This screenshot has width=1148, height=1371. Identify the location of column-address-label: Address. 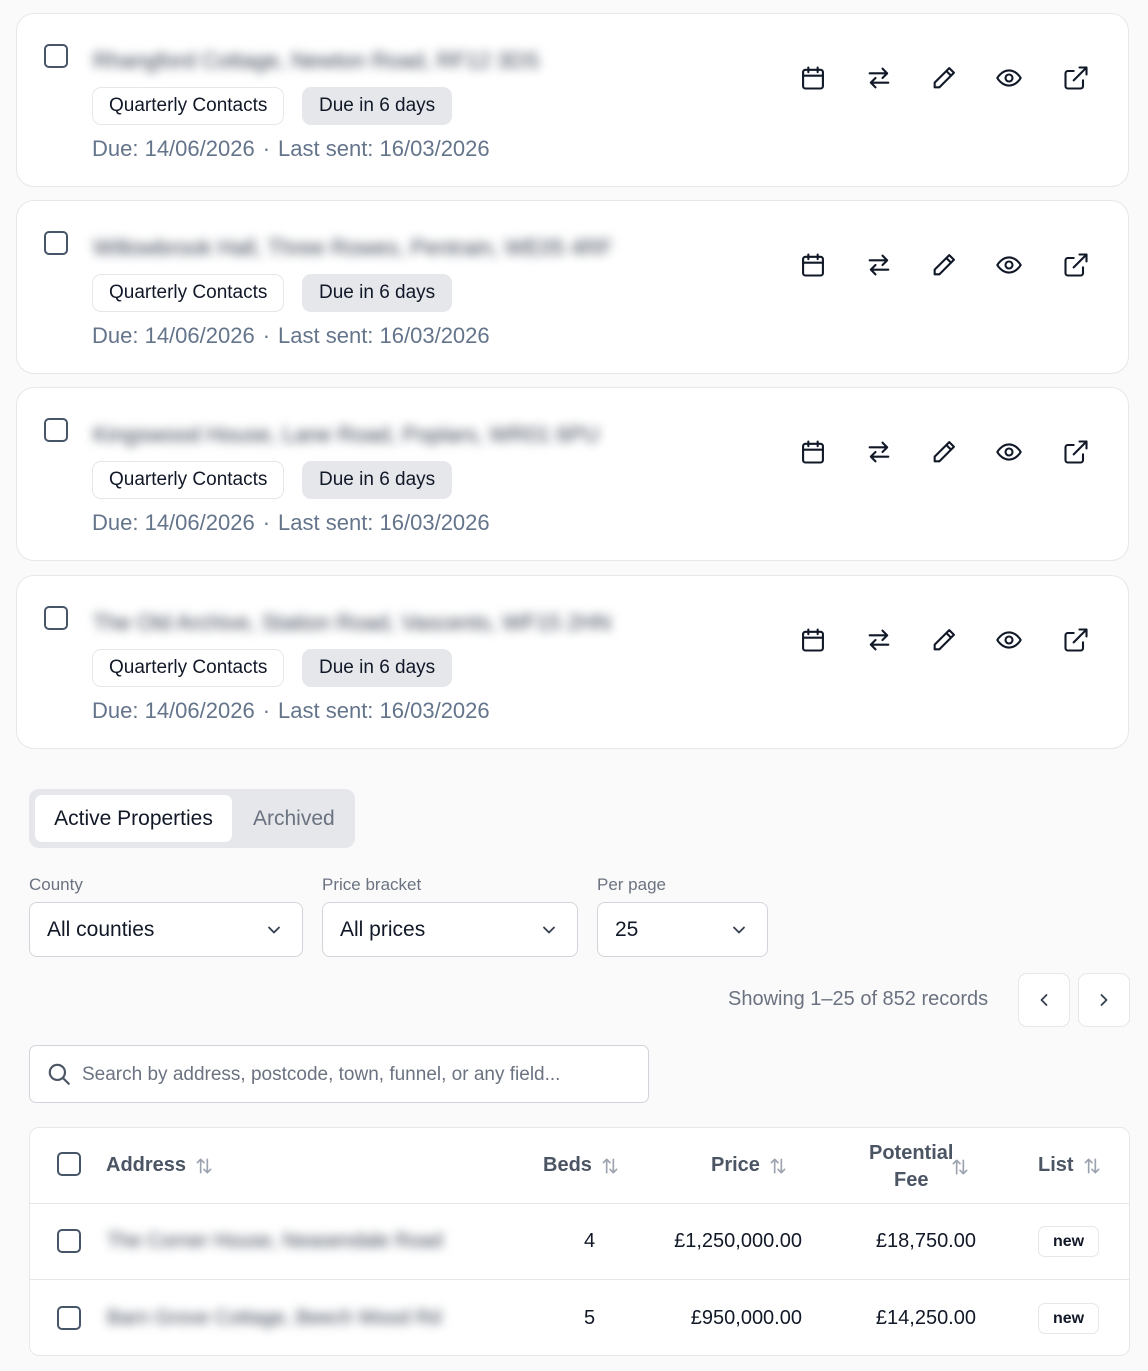
(146, 1165).